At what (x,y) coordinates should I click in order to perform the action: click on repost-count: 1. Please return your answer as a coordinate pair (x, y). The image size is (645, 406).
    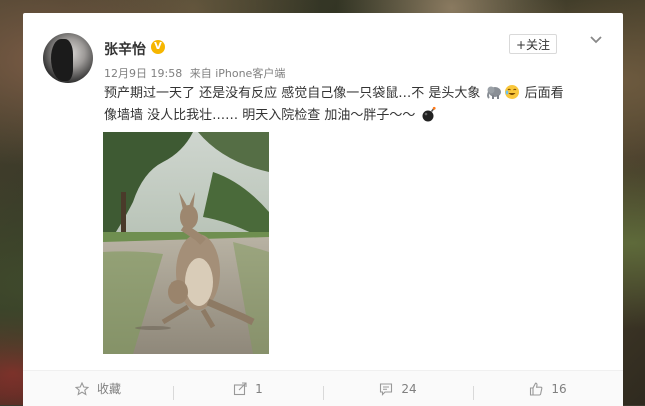
    Looking at the image, I should click on (259, 388).